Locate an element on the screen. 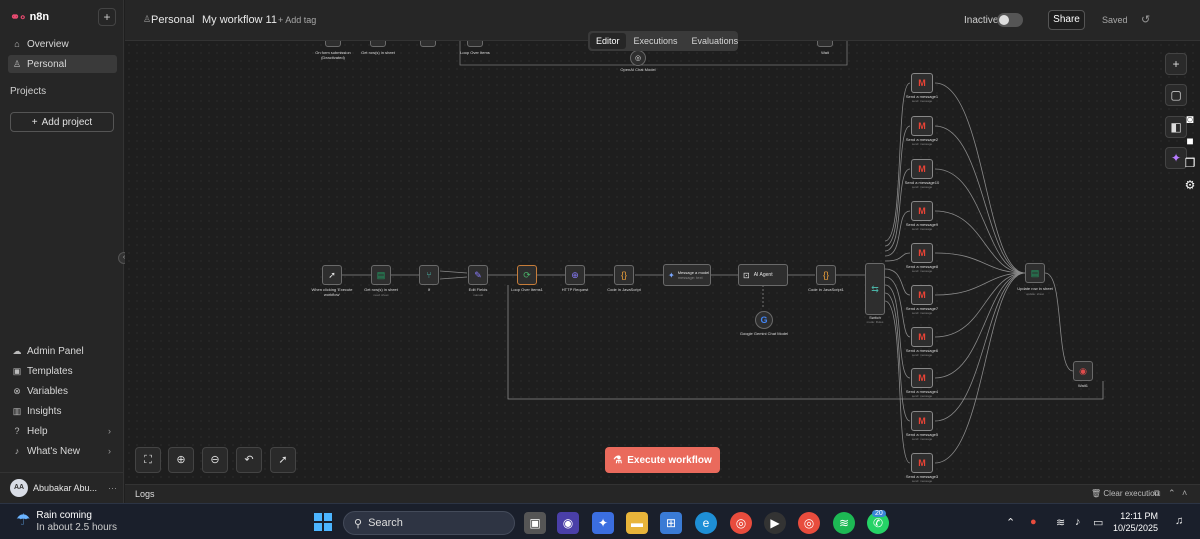 The width and height of the screenshot is (1200, 539). clear-execution-button: 🗑 Clear execution is located at coordinates (1125, 493).